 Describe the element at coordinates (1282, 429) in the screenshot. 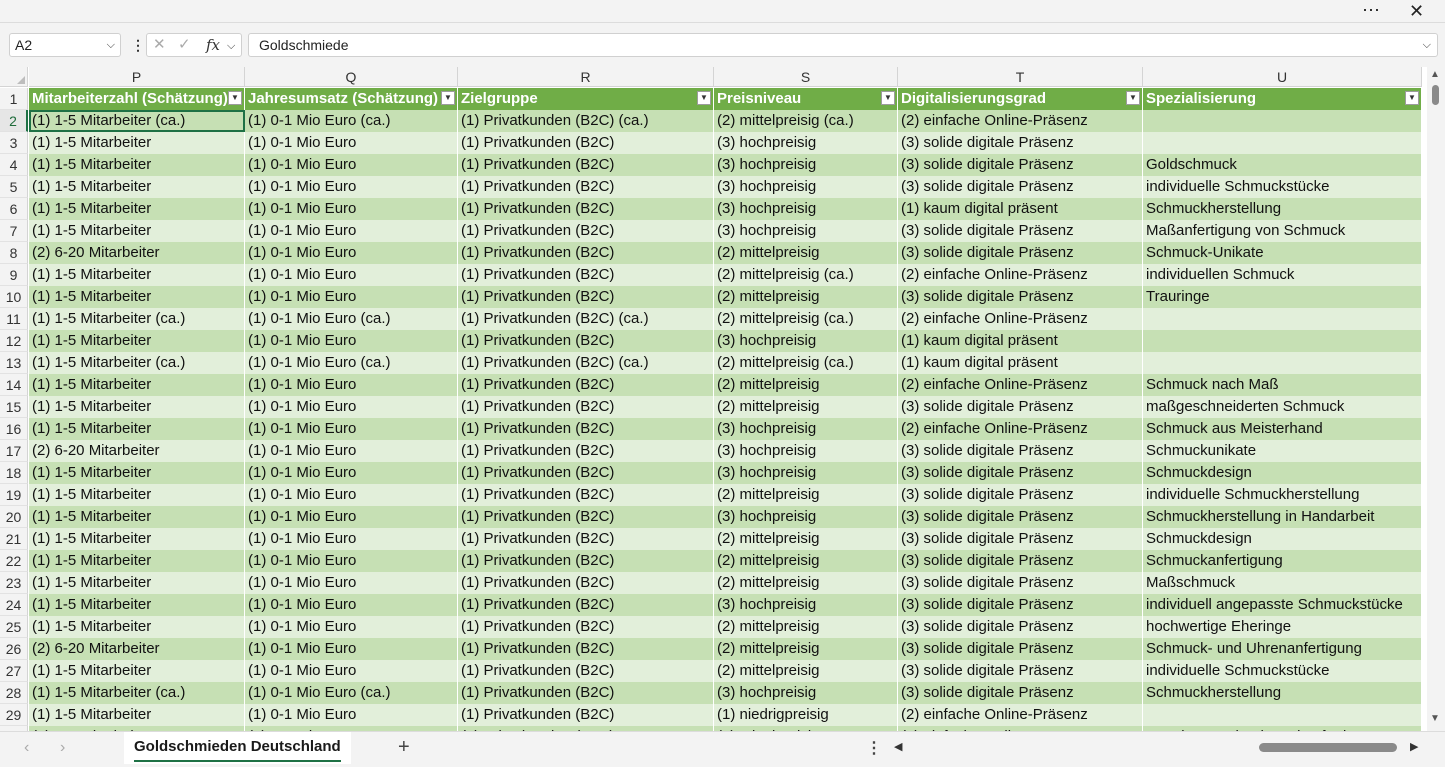

I see `table-cell: Schmuck aus Meisterhand` at that location.